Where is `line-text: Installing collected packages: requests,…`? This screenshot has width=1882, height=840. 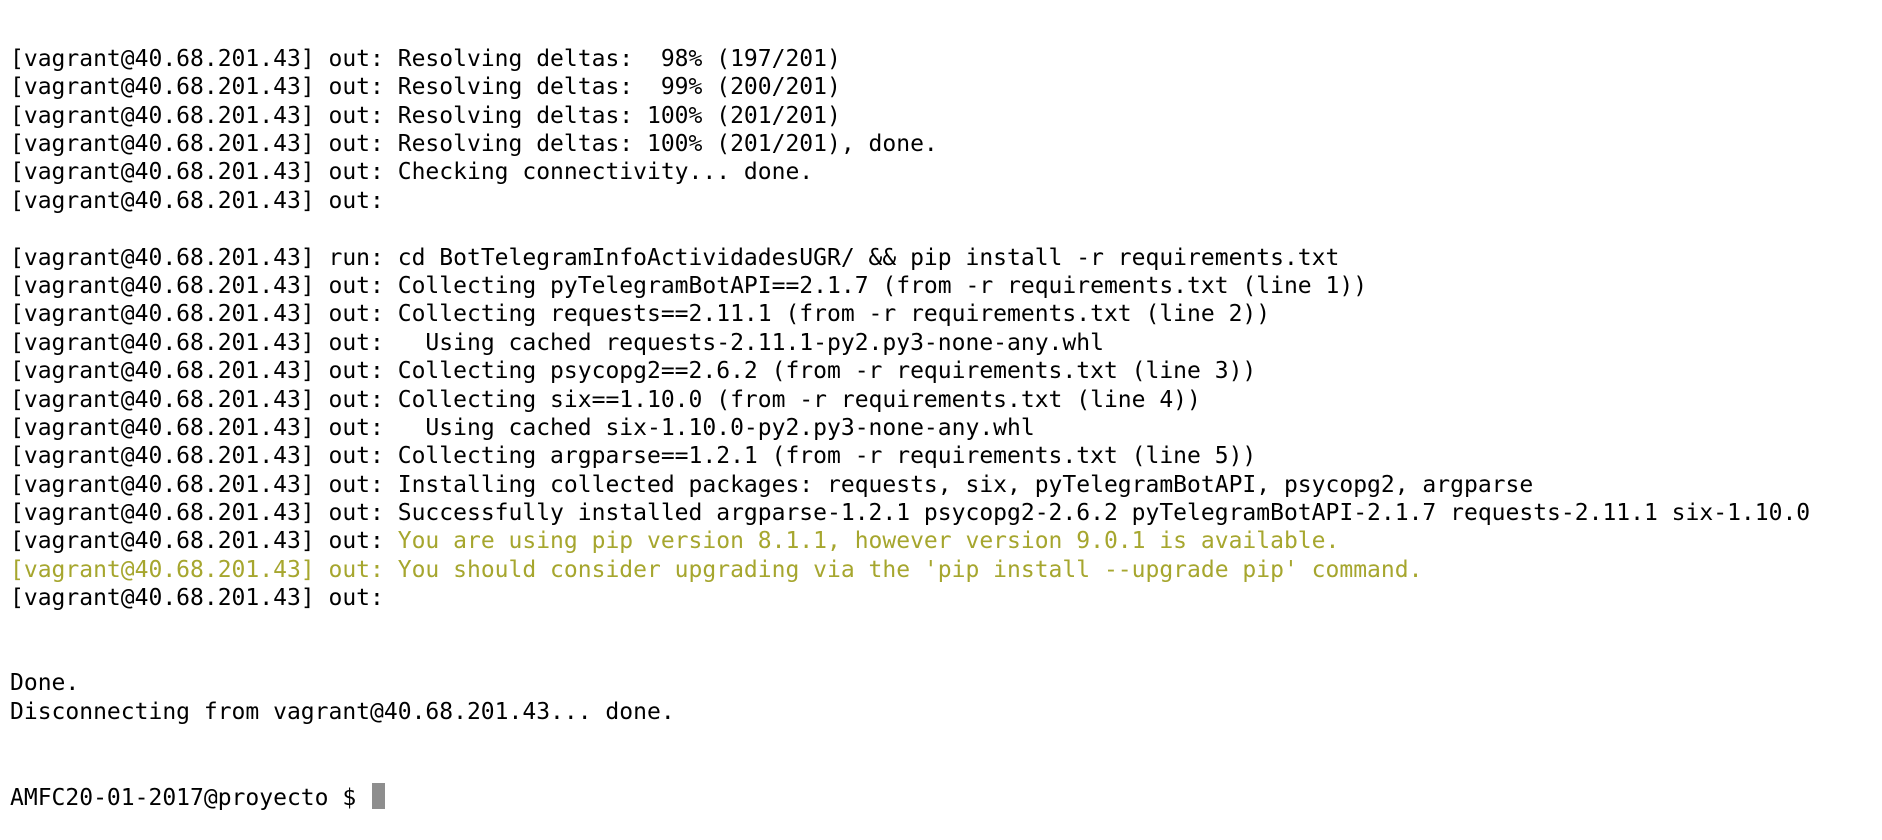 line-text: Installing collected packages: requests,… is located at coordinates (965, 484).